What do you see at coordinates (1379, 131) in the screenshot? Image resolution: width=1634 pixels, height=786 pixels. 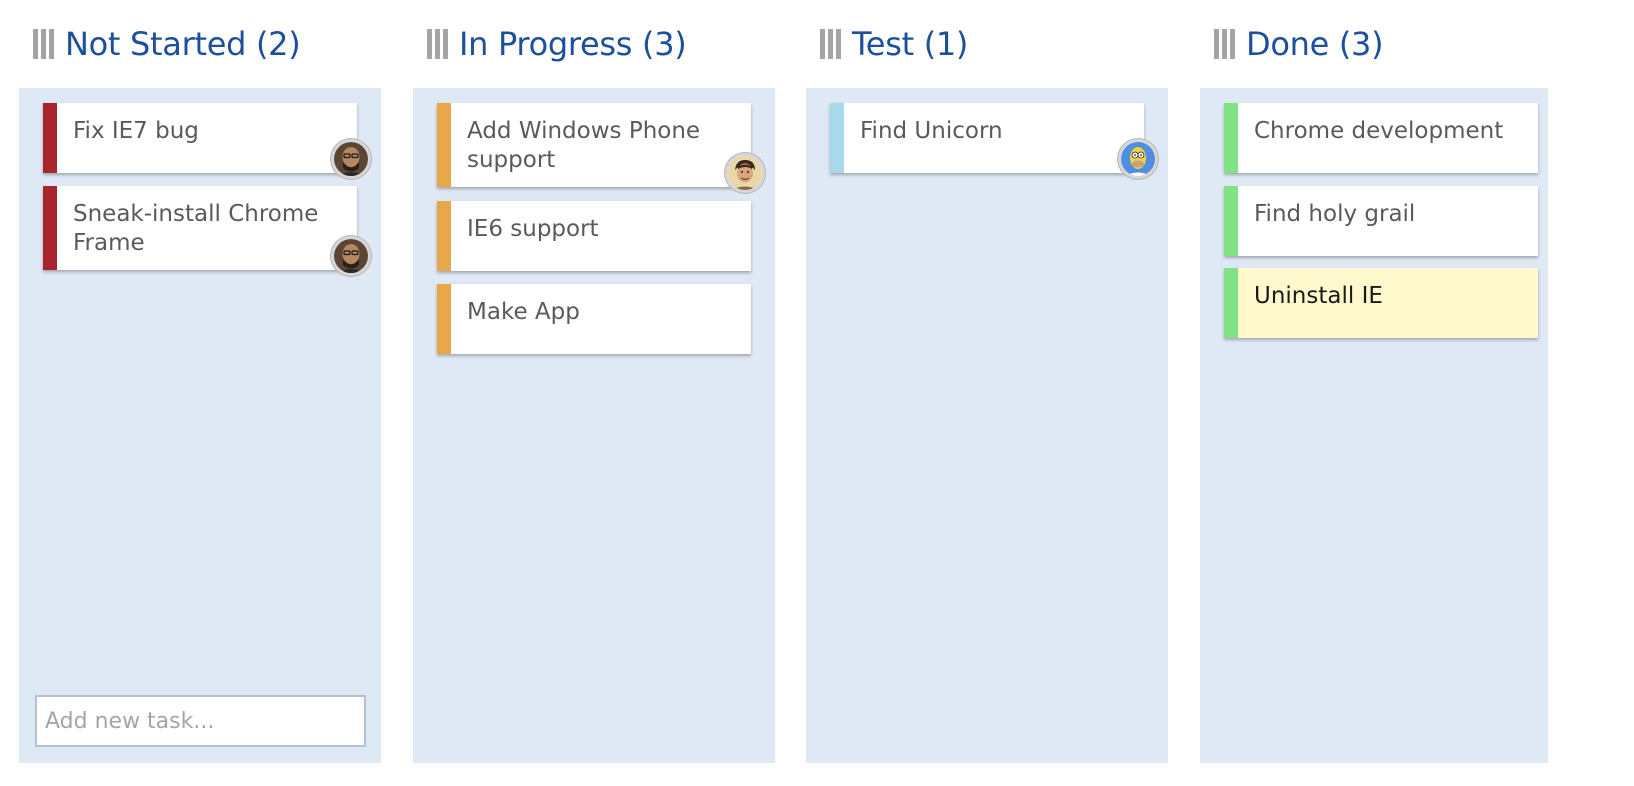 I see `card-title: Chrome development` at bounding box center [1379, 131].